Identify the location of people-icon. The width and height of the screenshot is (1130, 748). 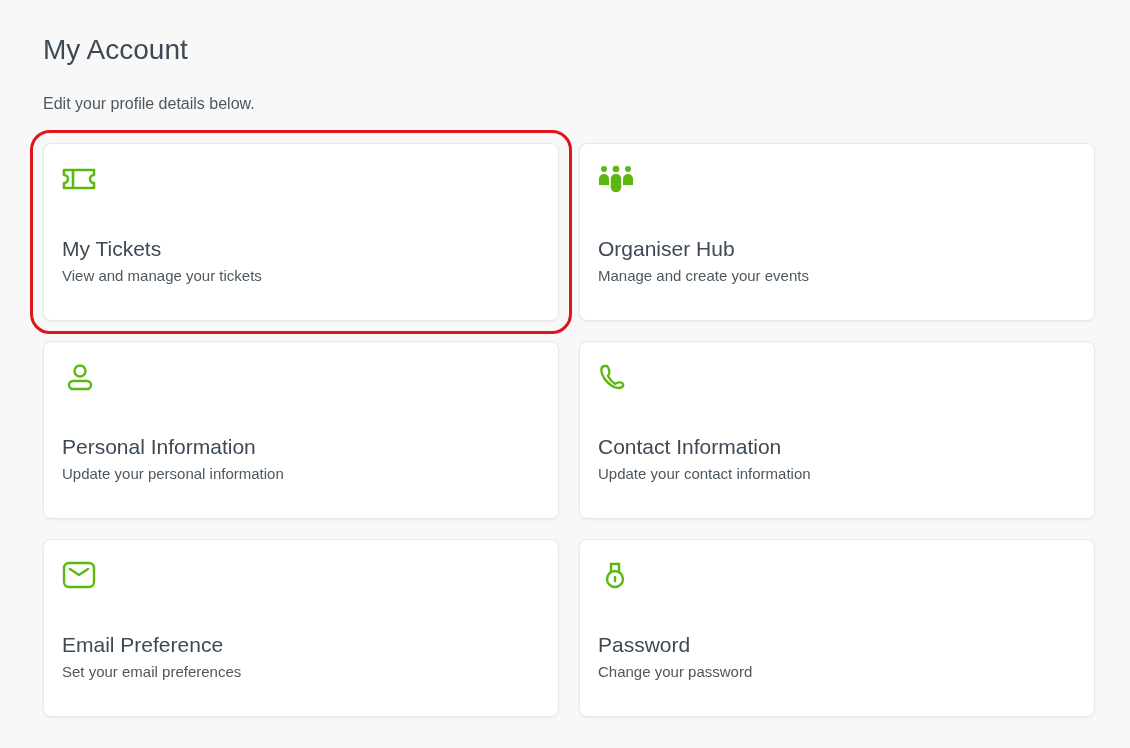
(616, 179).